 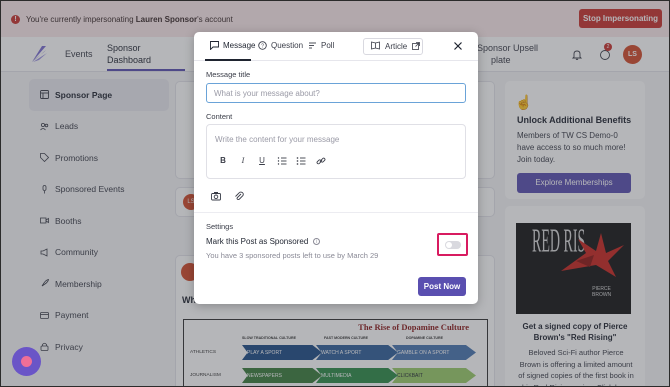 What do you see at coordinates (416, 46) in the screenshot?
I see `external-link-icon` at bounding box center [416, 46].